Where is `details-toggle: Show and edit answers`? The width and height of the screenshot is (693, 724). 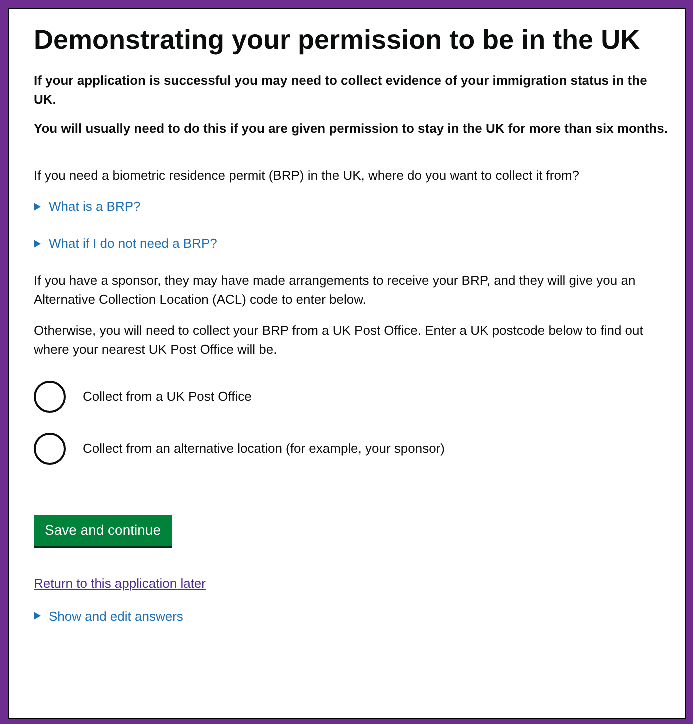 details-toggle: Show and edit answers is located at coordinates (109, 616).